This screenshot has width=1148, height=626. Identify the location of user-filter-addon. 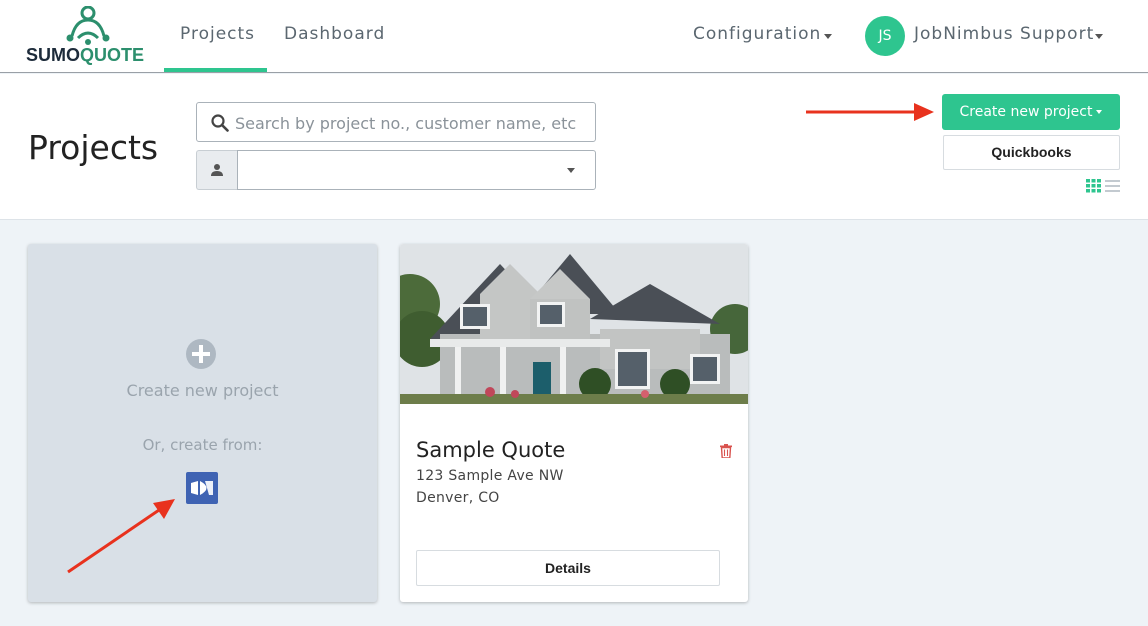
(217, 170).